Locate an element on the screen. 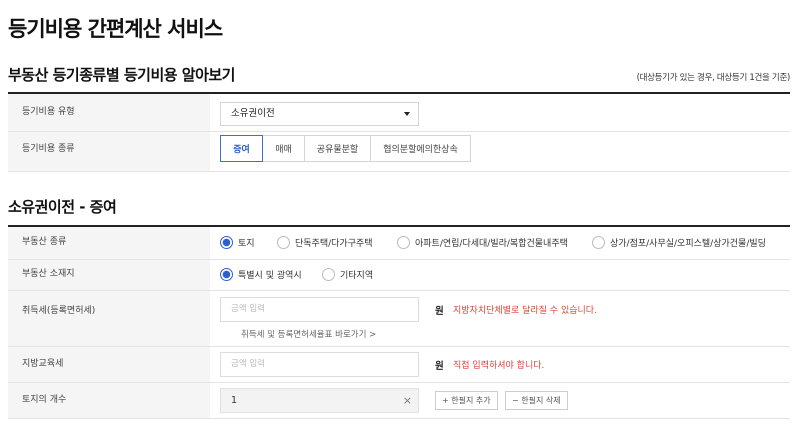  edu-tax-row: 지방교육세 금액 입력 원 직접 입력하셔야 합니다. is located at coordinates (399, 365).